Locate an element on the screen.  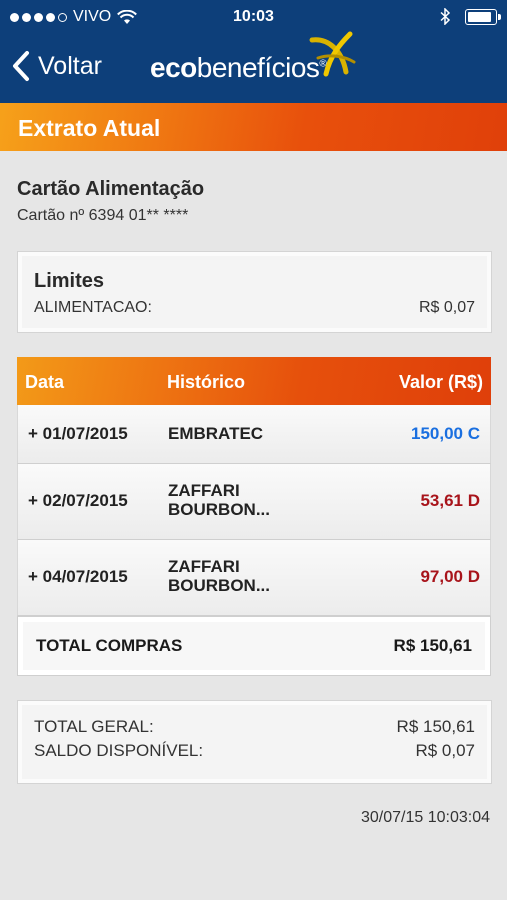
section-title: Extrato Atual is located at coordinates (89, 128).